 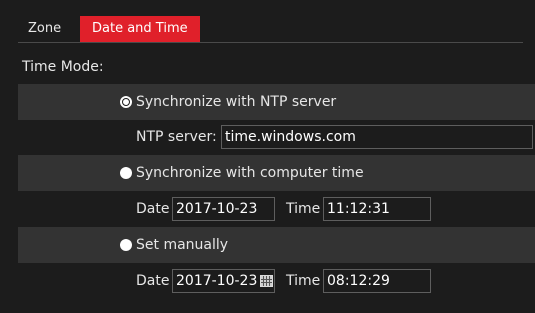 I want to click on computer-time-radio-option: Synchronize with computer time, so click(x=242, y=173).